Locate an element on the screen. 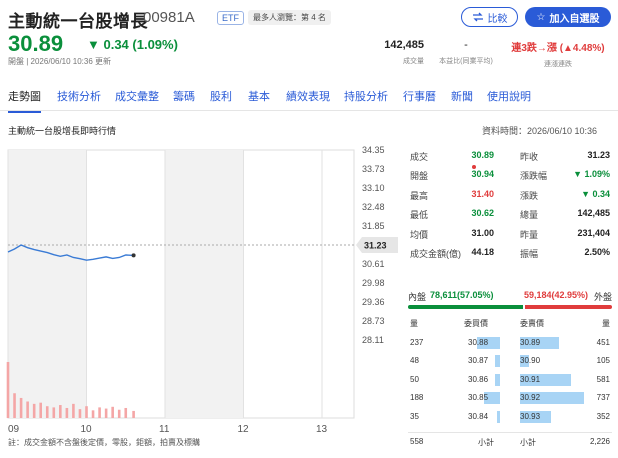  order-book-row: 188 30.85 30.92 737 is located at coordinates (510, 398).